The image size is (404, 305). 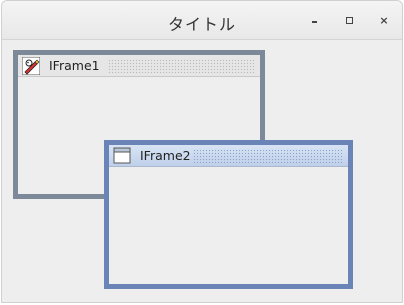 I want to click on minimize-button, so click(x=314, y=20).